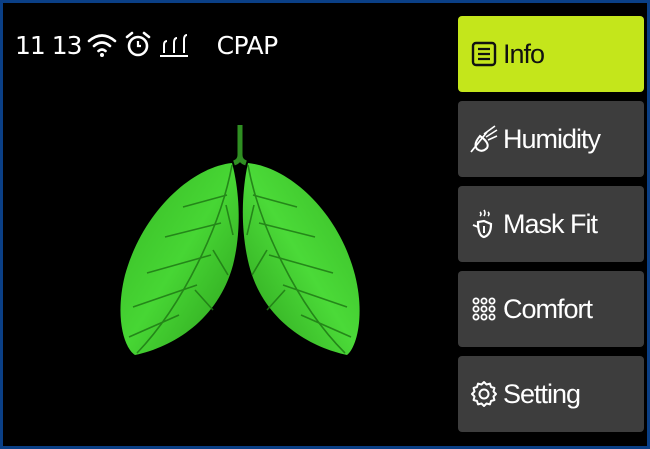 Image resolution: width=650 pixels, height=449 pixels. Describe the element at coordinates (484, 224) in the screenshot. I see `mask-fit-icon` at that location.